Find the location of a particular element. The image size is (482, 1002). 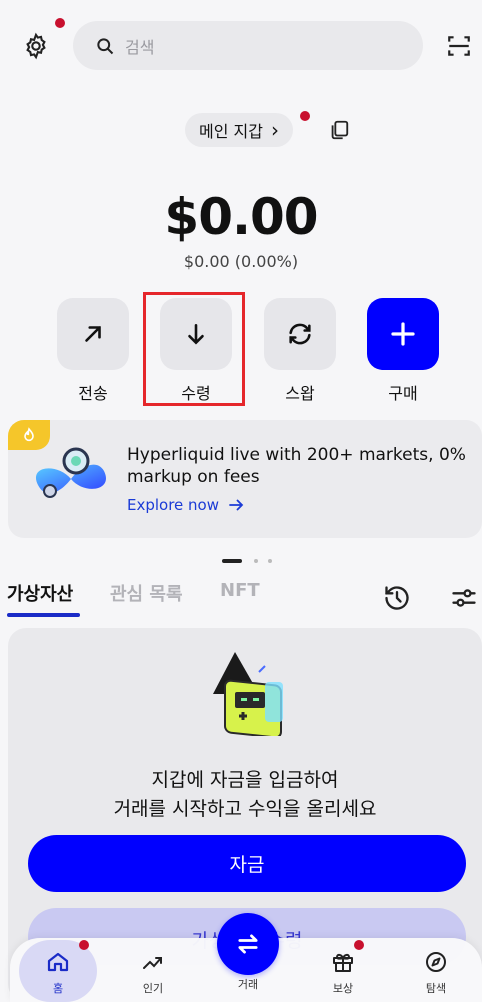

balance-amount: $0.00 is located at coordinates (241, 217).